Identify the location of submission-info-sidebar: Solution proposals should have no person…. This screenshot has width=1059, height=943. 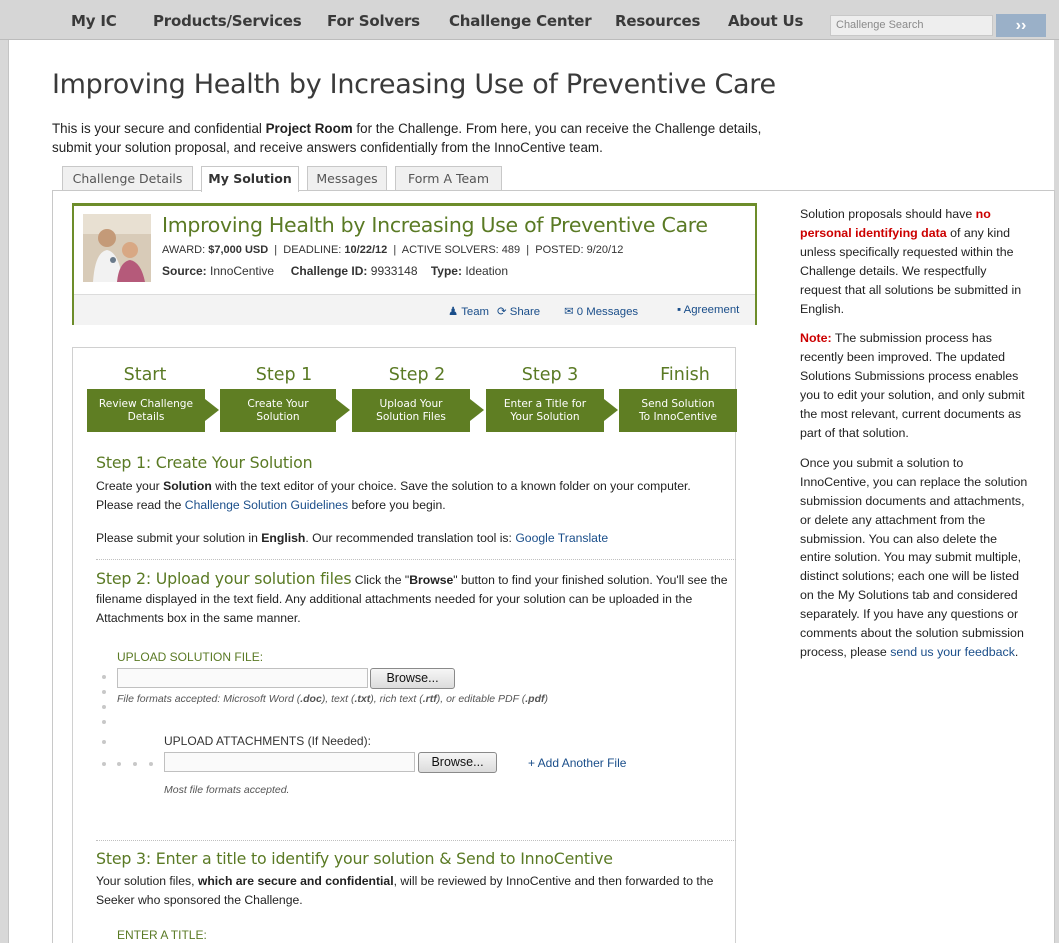
(915, 439).